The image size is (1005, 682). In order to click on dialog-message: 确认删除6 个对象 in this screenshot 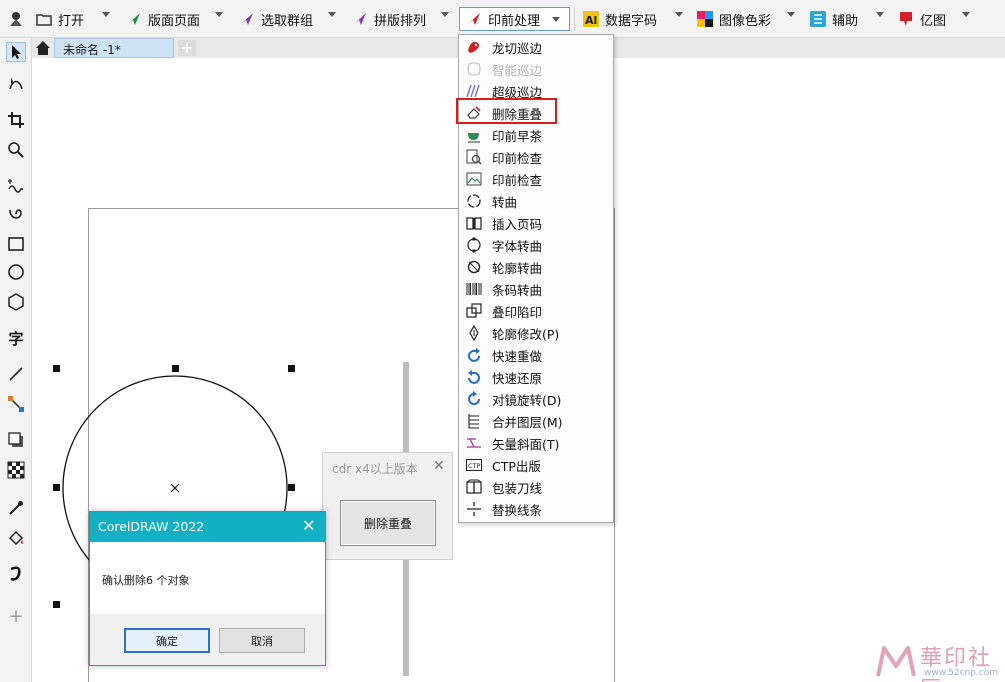, I will do `click(146, 580)`.